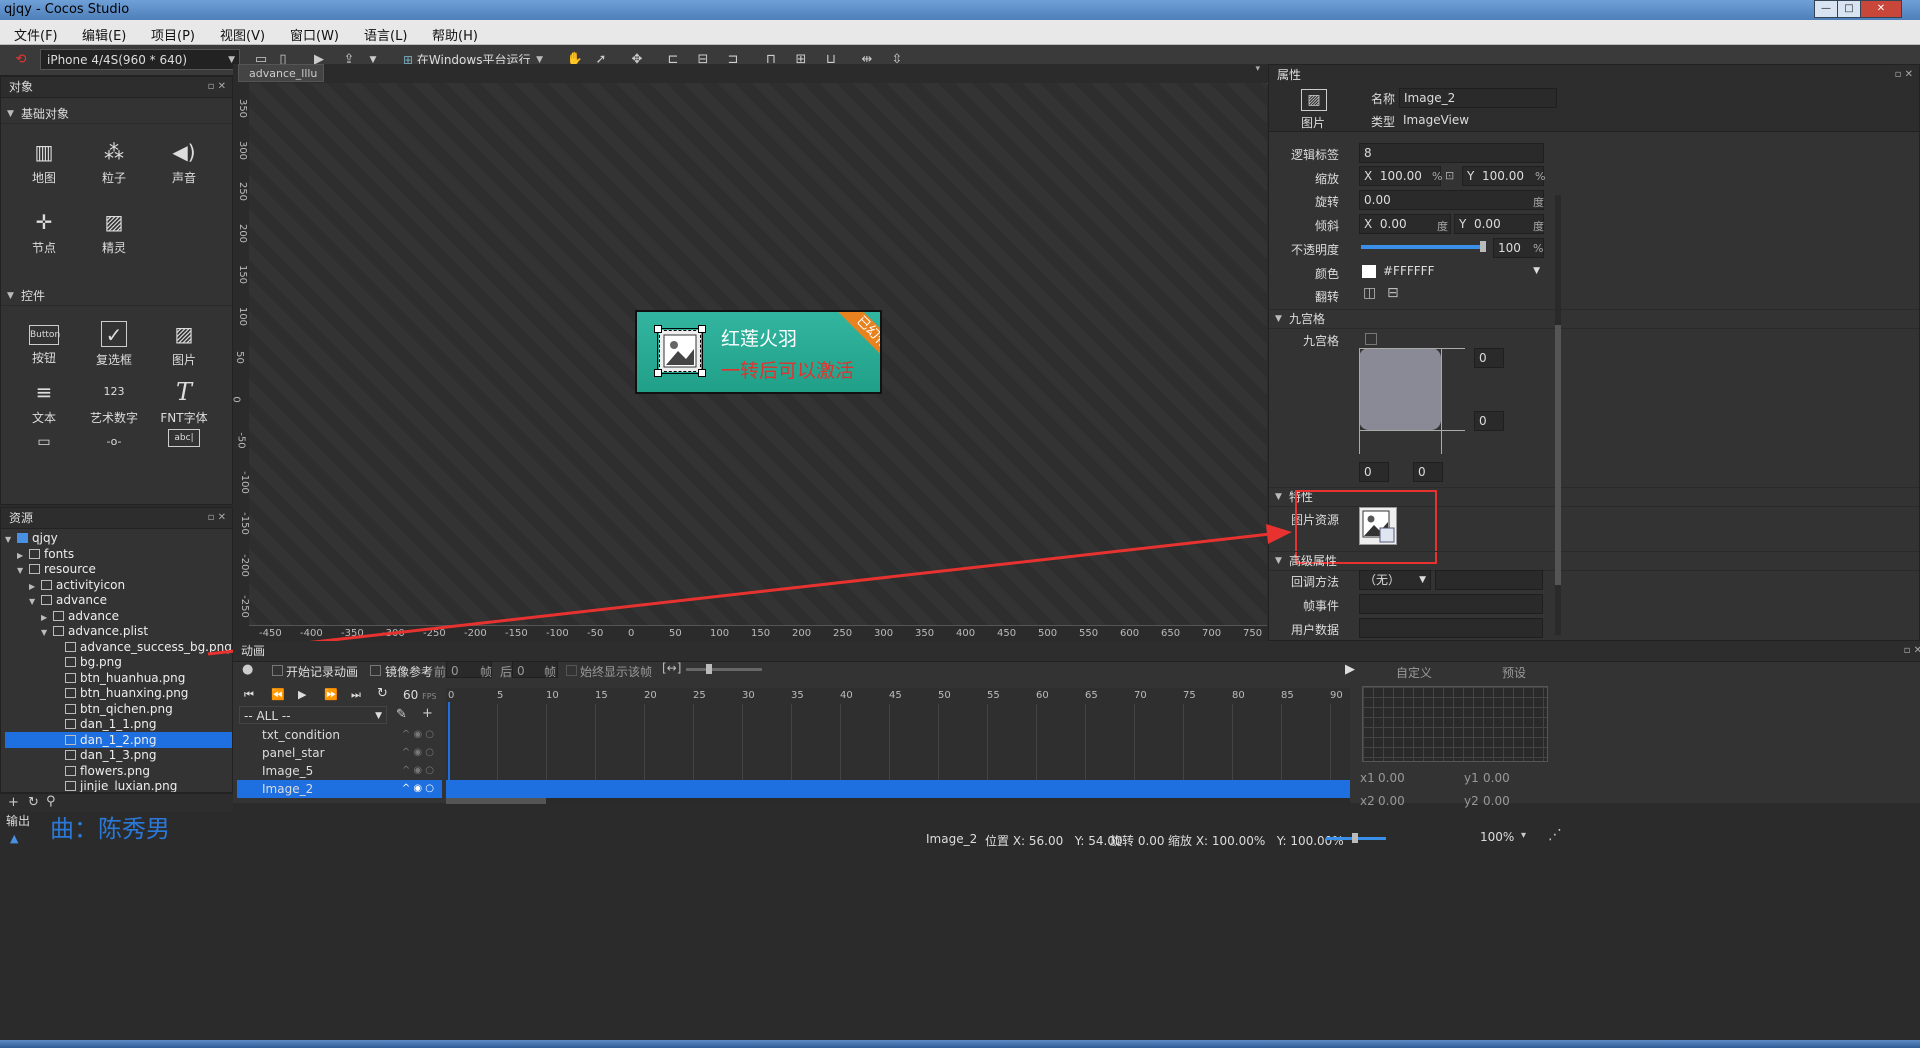 The height and width of the screenshot is (1048, 1920). Describe the element at coordinates (247, 669) in the screenshot. I see `record-icon: ●` at that location.